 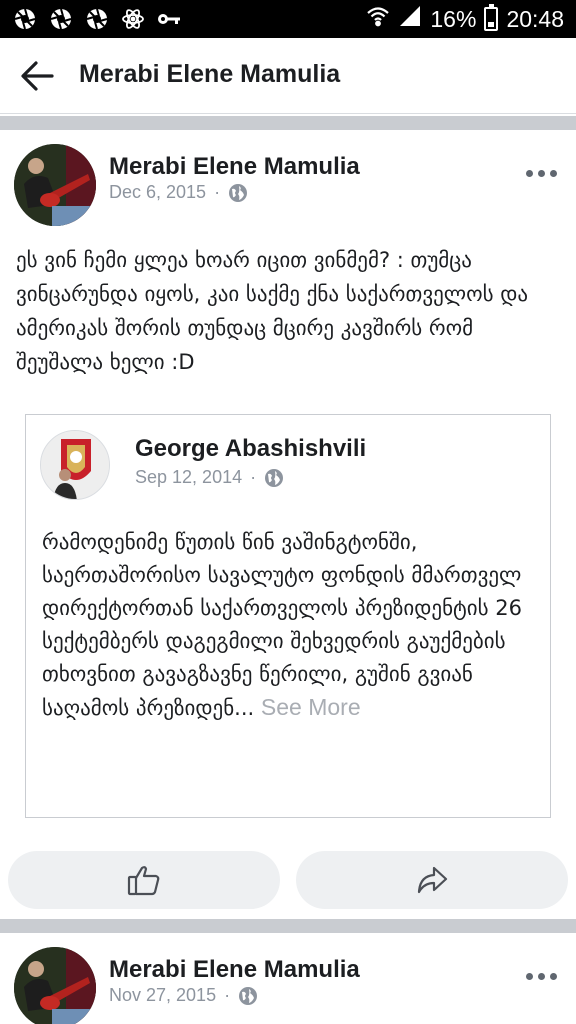 What do you see at coordinates (188, 477) in the screenshot?
I see `shared-post-date: Sep 12, 2014` at bounding box center [188, 477].